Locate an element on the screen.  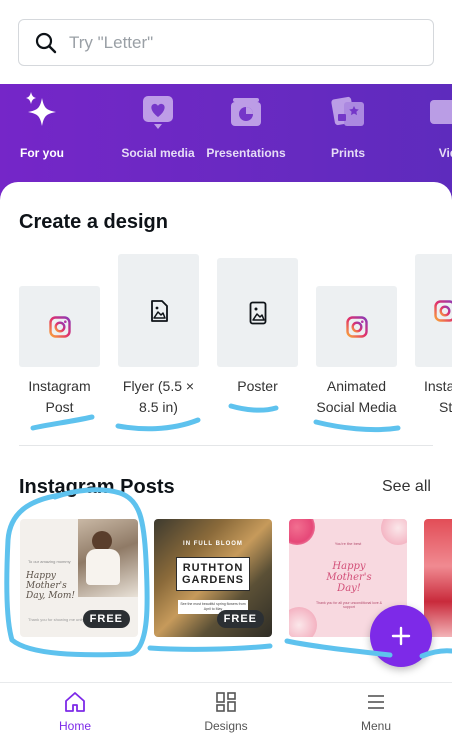
design-label-poster: Poster is located at coordinates (257, 386).